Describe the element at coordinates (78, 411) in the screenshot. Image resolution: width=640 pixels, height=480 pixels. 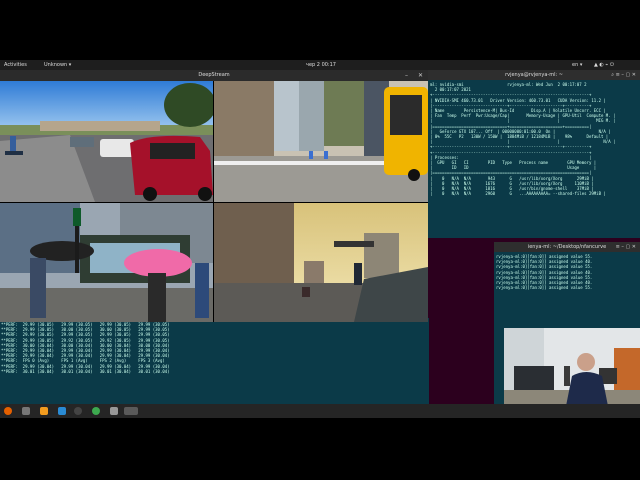
I see `steam-icon` at that location.